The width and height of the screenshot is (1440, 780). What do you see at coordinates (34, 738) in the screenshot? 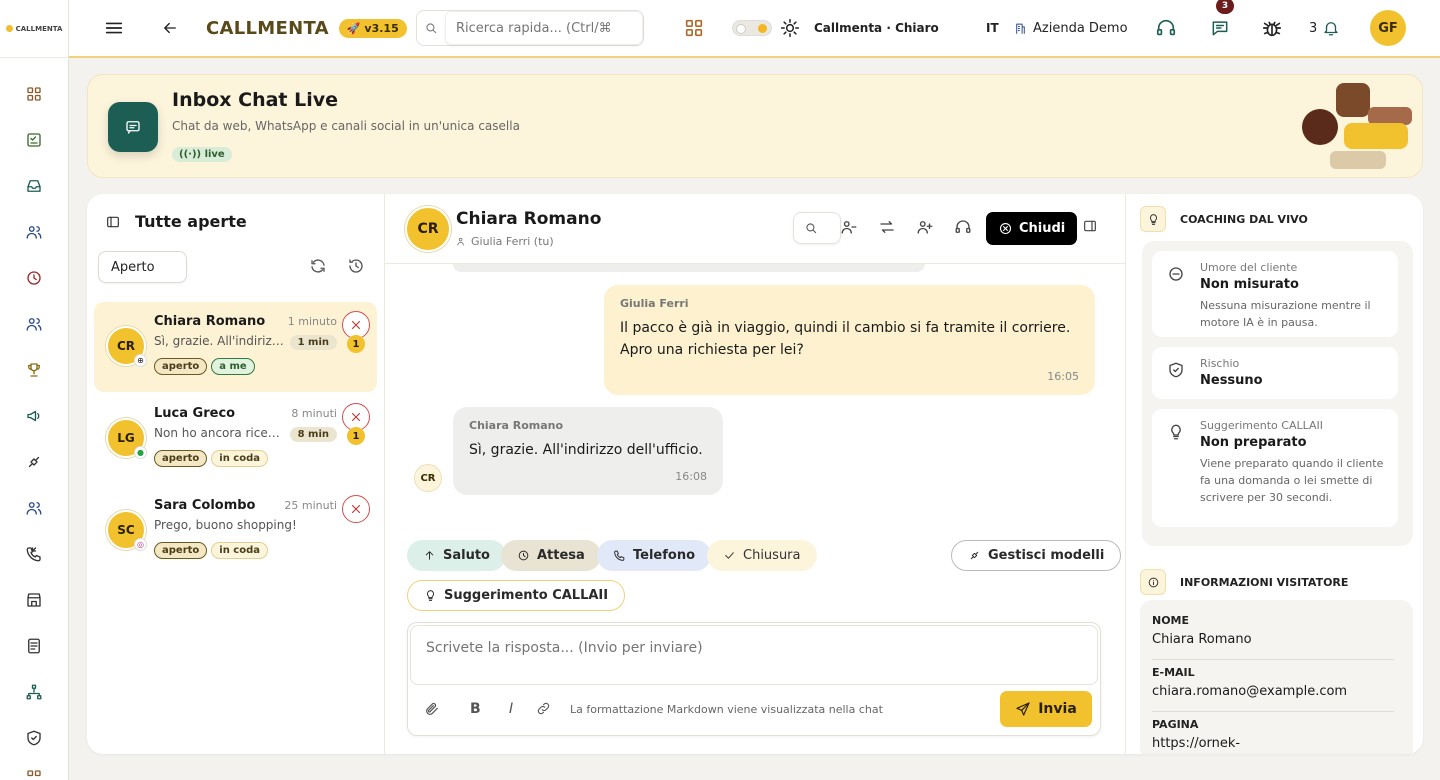
I see `rail-shield-icon` at bounding box center [34, 738].